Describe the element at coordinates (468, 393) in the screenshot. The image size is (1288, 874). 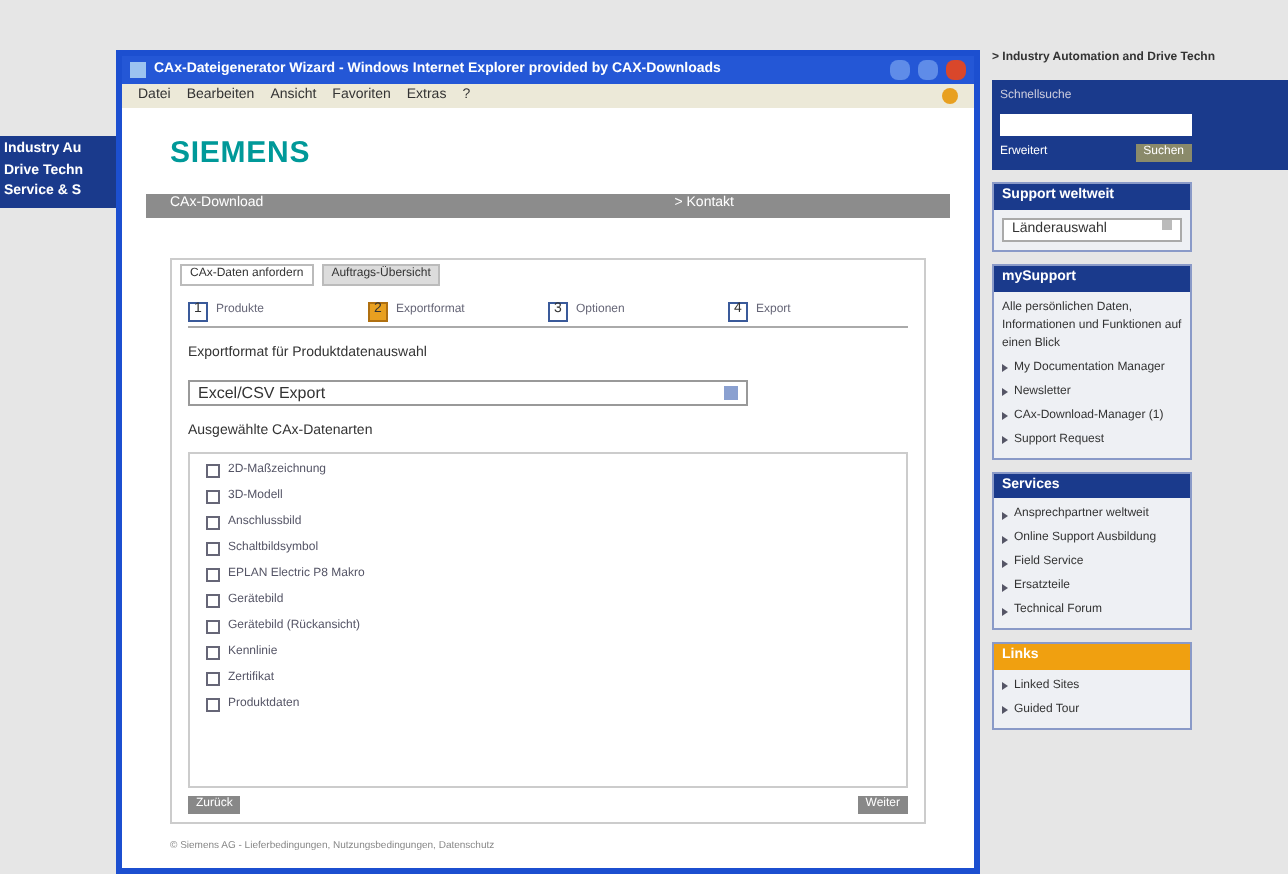
I see `format-select: Excel/CSV Export` at that location.